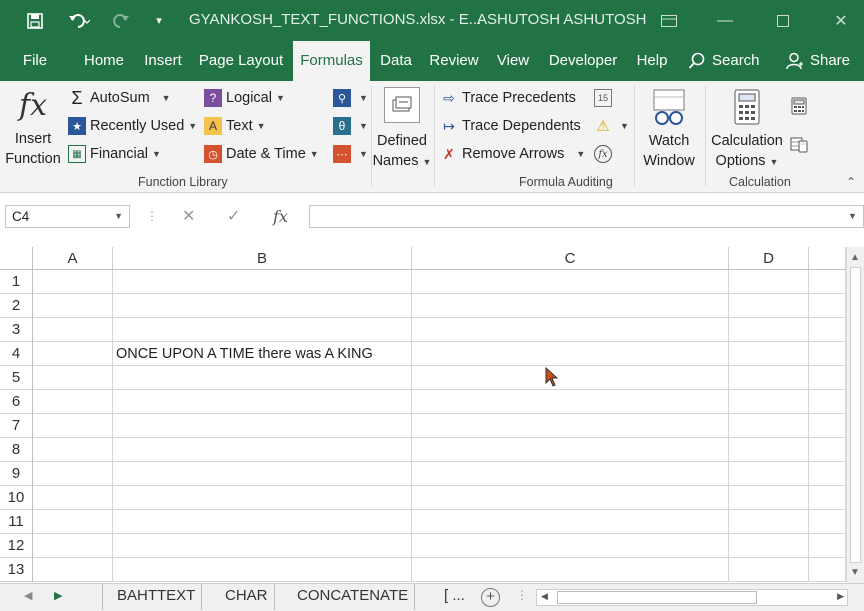 This screenshot has height=611, width=864. Describe the element at coordinates (508, 98) in the screenshot. I see `trace-precedents-button: ⇨ Trace Precedents` at that location.